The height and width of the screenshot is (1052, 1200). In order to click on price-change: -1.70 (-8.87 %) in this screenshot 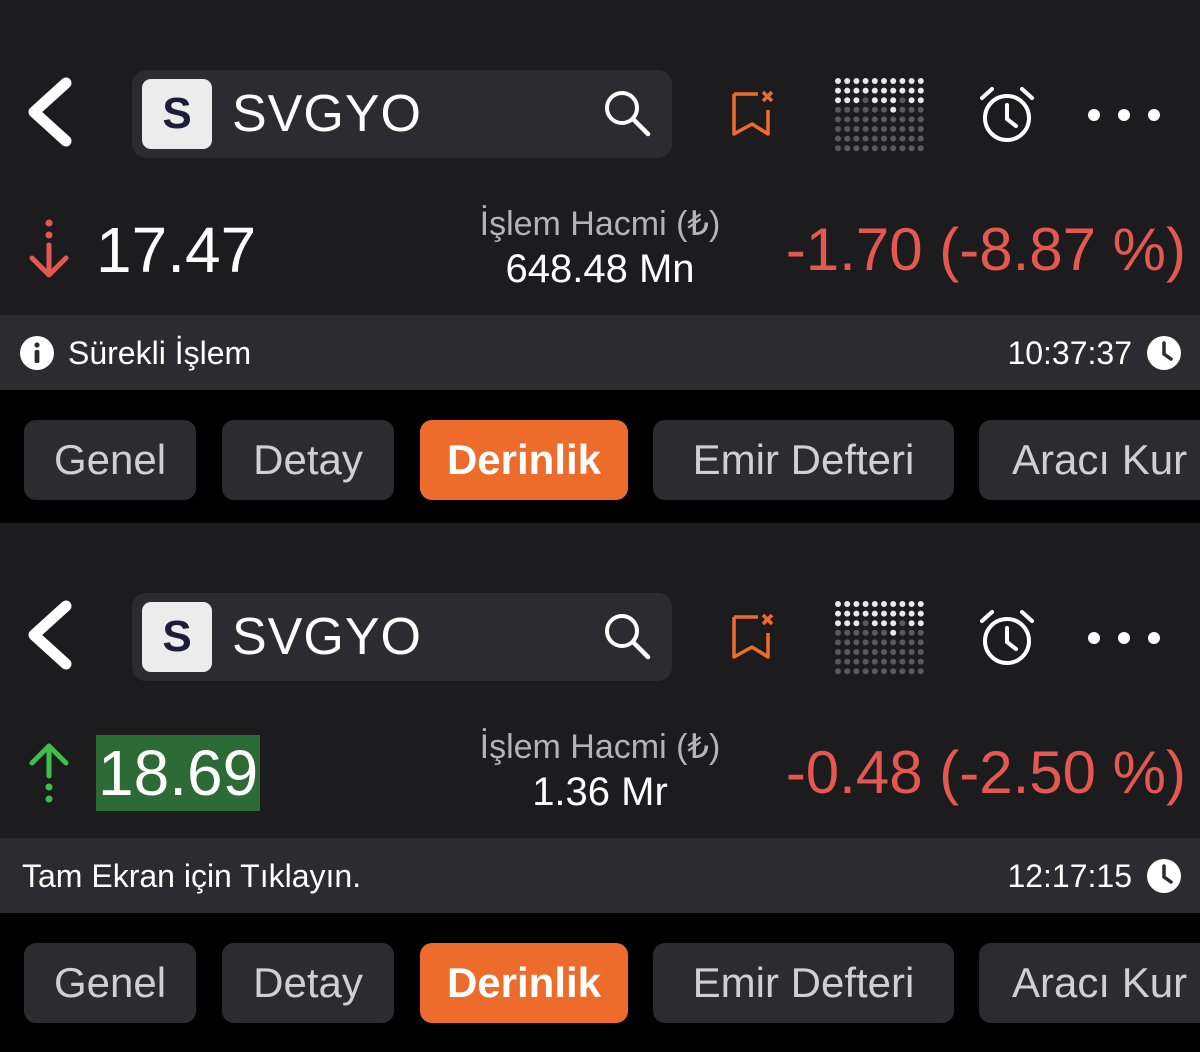, I will do `click(985, 249)`.